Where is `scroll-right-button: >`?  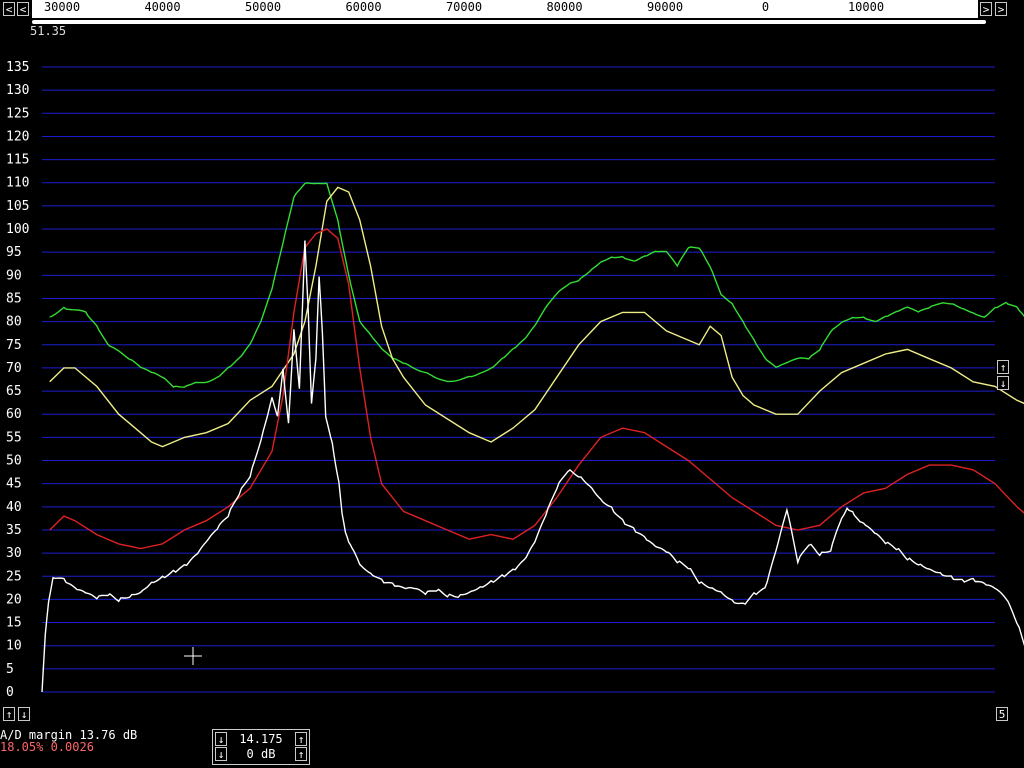 scroll-right-button: > is located at coordinates (986, 9).